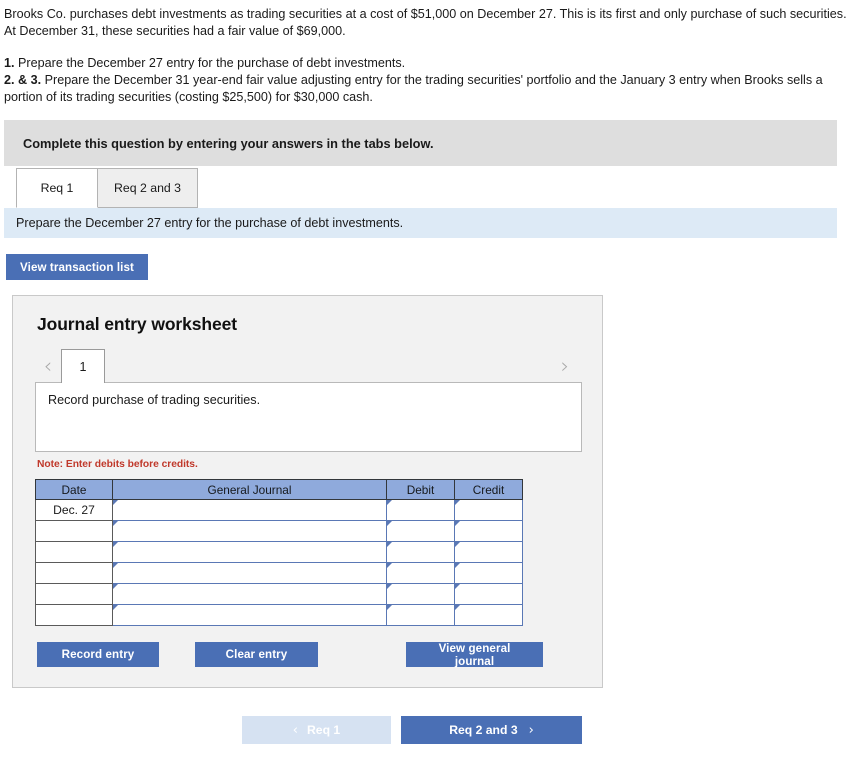 The height and width of the screenshot is (773, 862). Describe the element at coordinates (488, 489) in the screenshot. I see `column-header-credit: Credit` at that location.